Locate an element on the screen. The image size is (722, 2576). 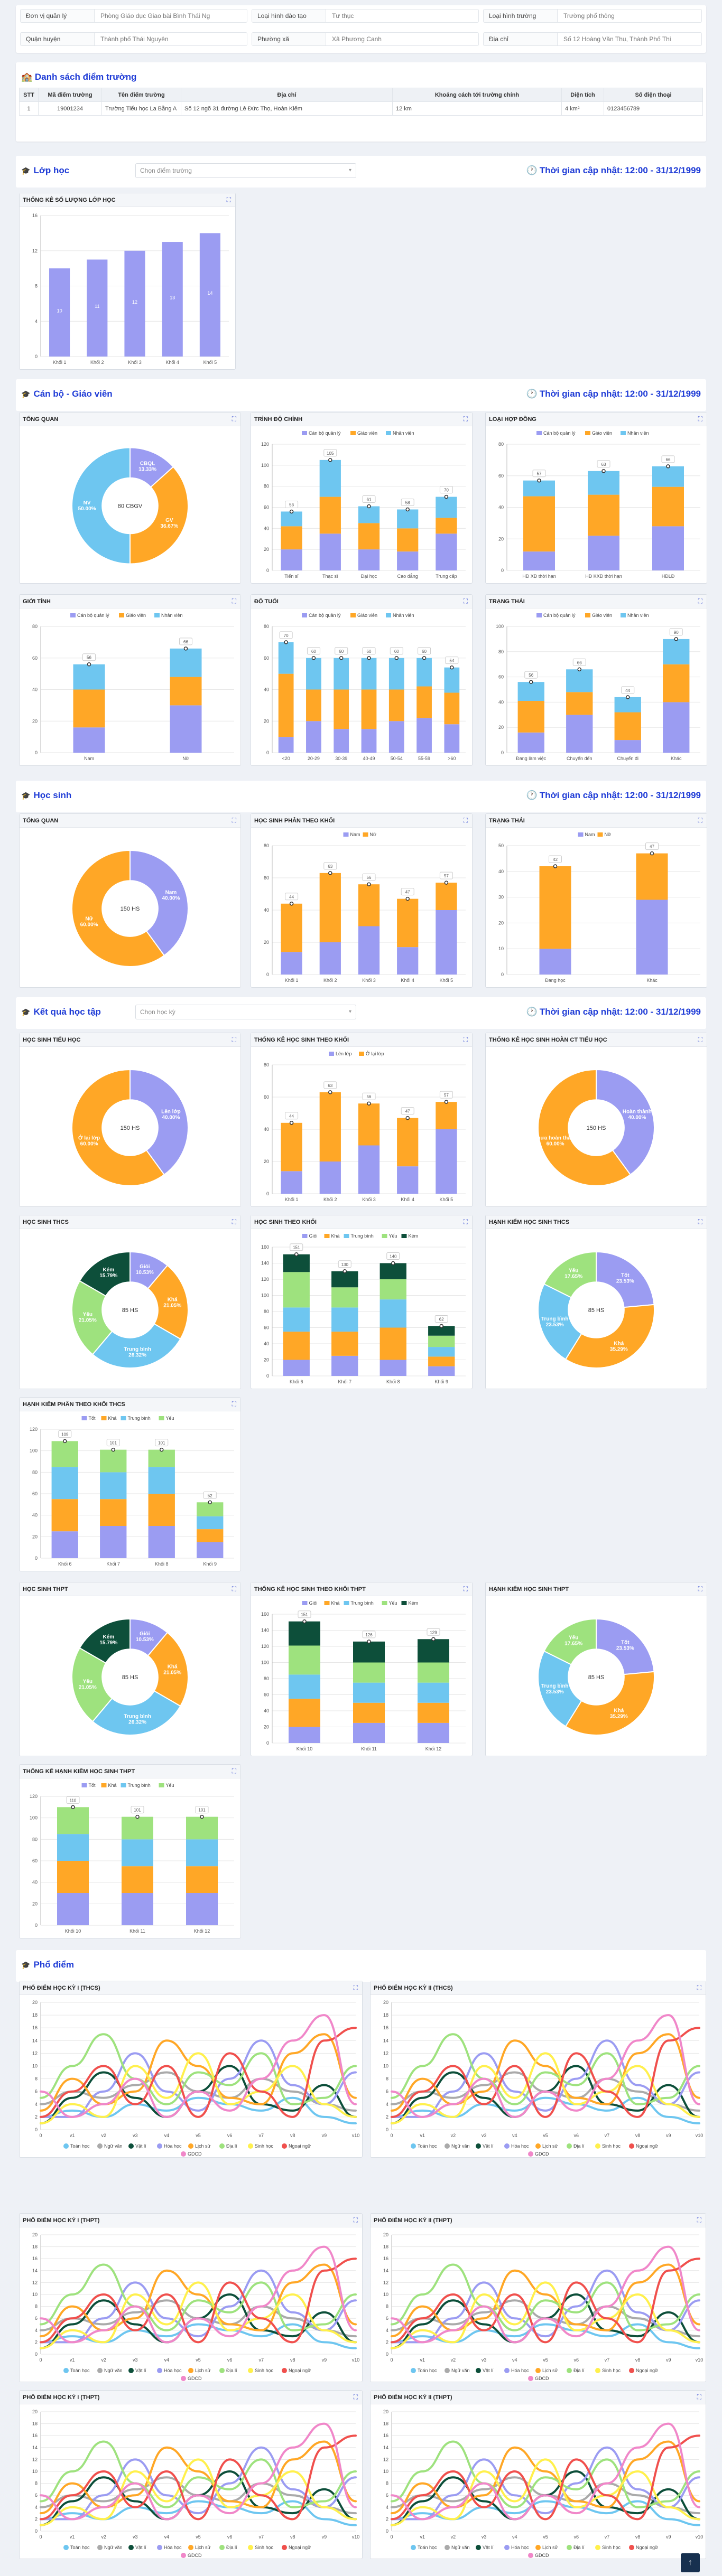
legend-label: Nữ is located at coordinates (374, 834).